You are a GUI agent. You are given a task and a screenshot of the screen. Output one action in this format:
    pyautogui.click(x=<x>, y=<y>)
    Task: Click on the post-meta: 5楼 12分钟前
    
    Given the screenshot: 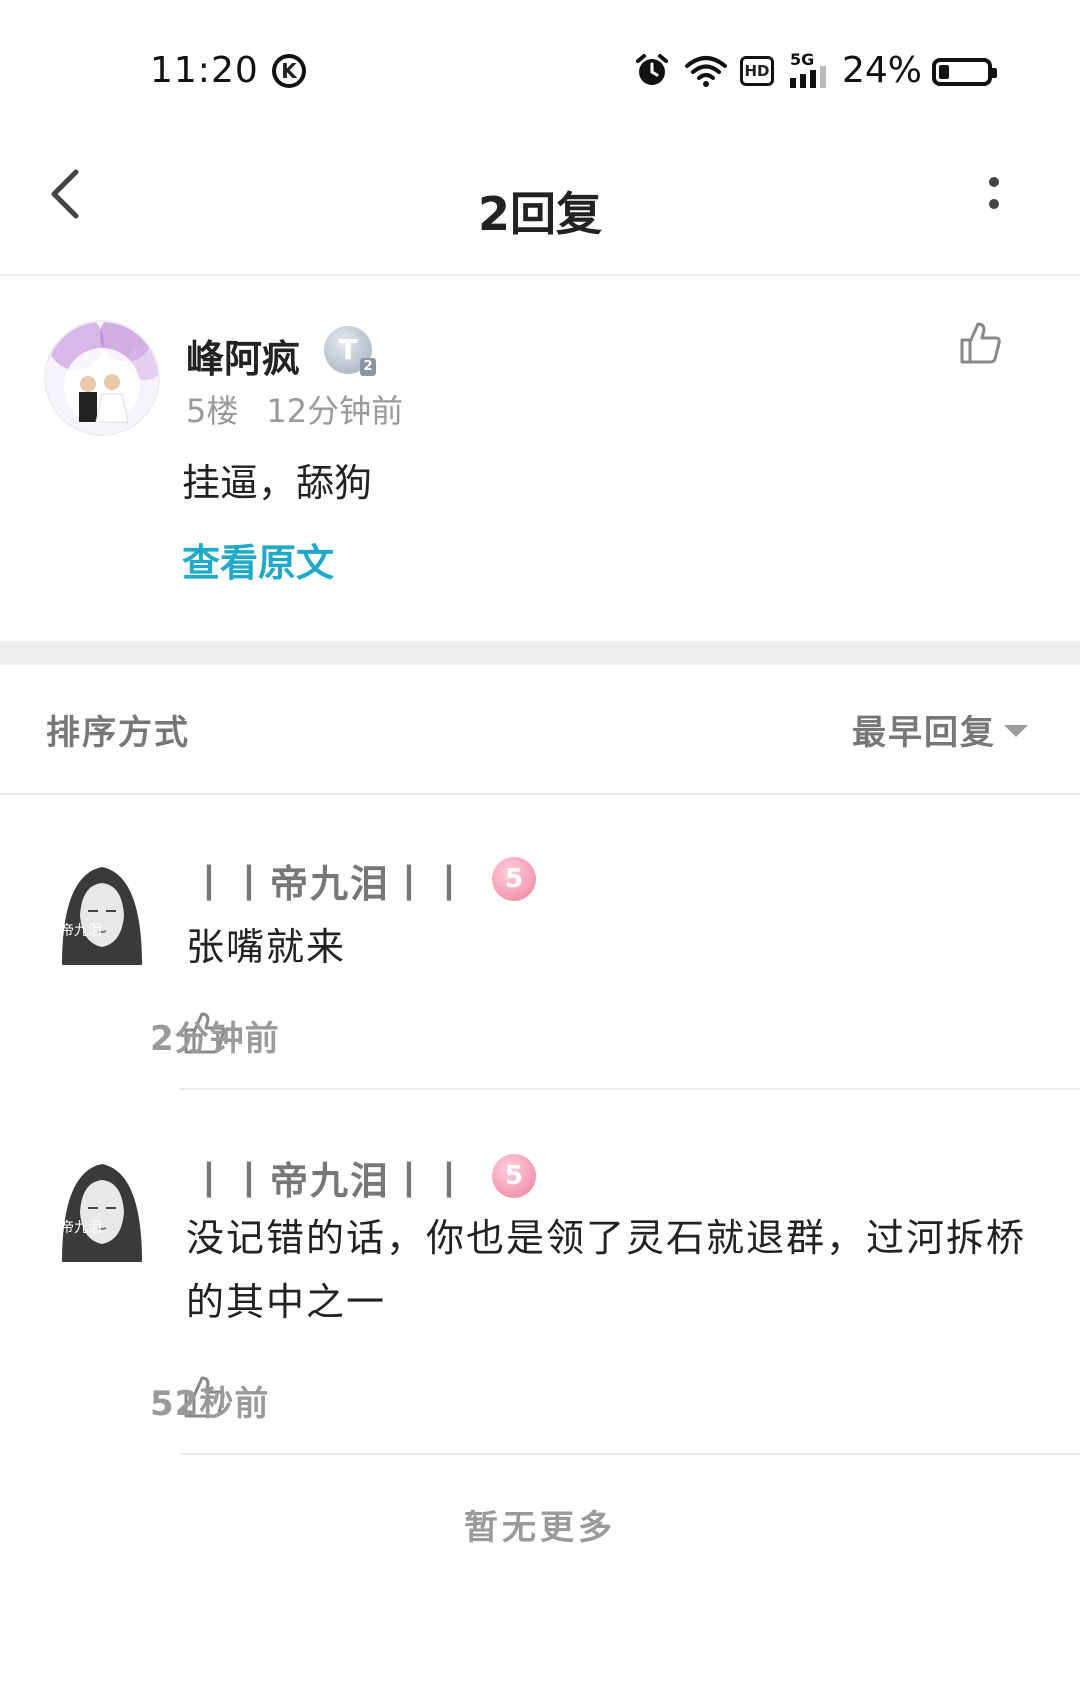 What is the action you would take?
    pyautogui.click(x=294, y=409)
    